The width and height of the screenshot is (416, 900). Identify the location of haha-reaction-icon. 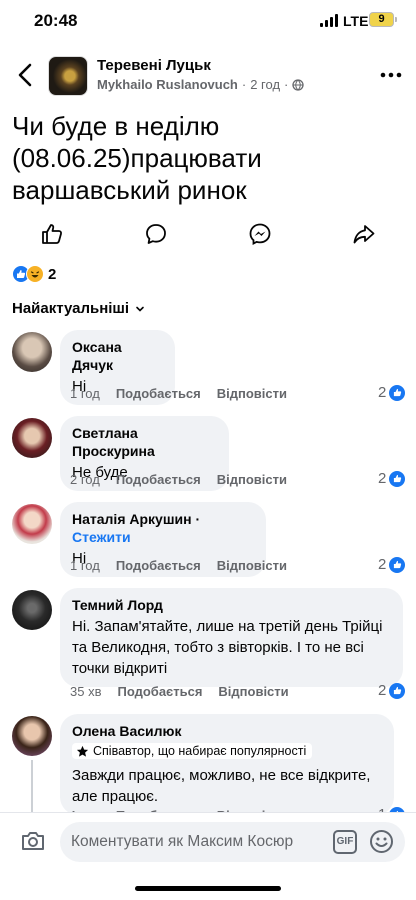
(35, 274).